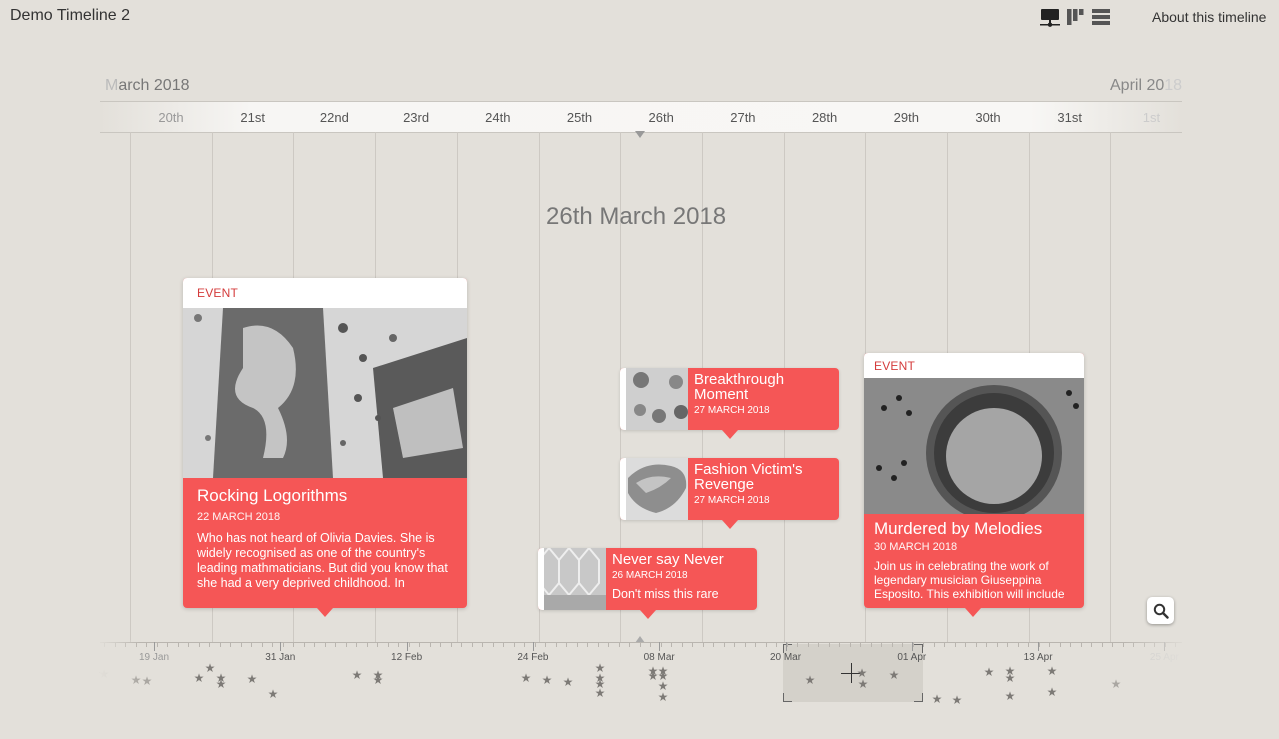  Describe the element at coordinates (906, 117) in the screenshot. I see `day-label: 29th` at that location.